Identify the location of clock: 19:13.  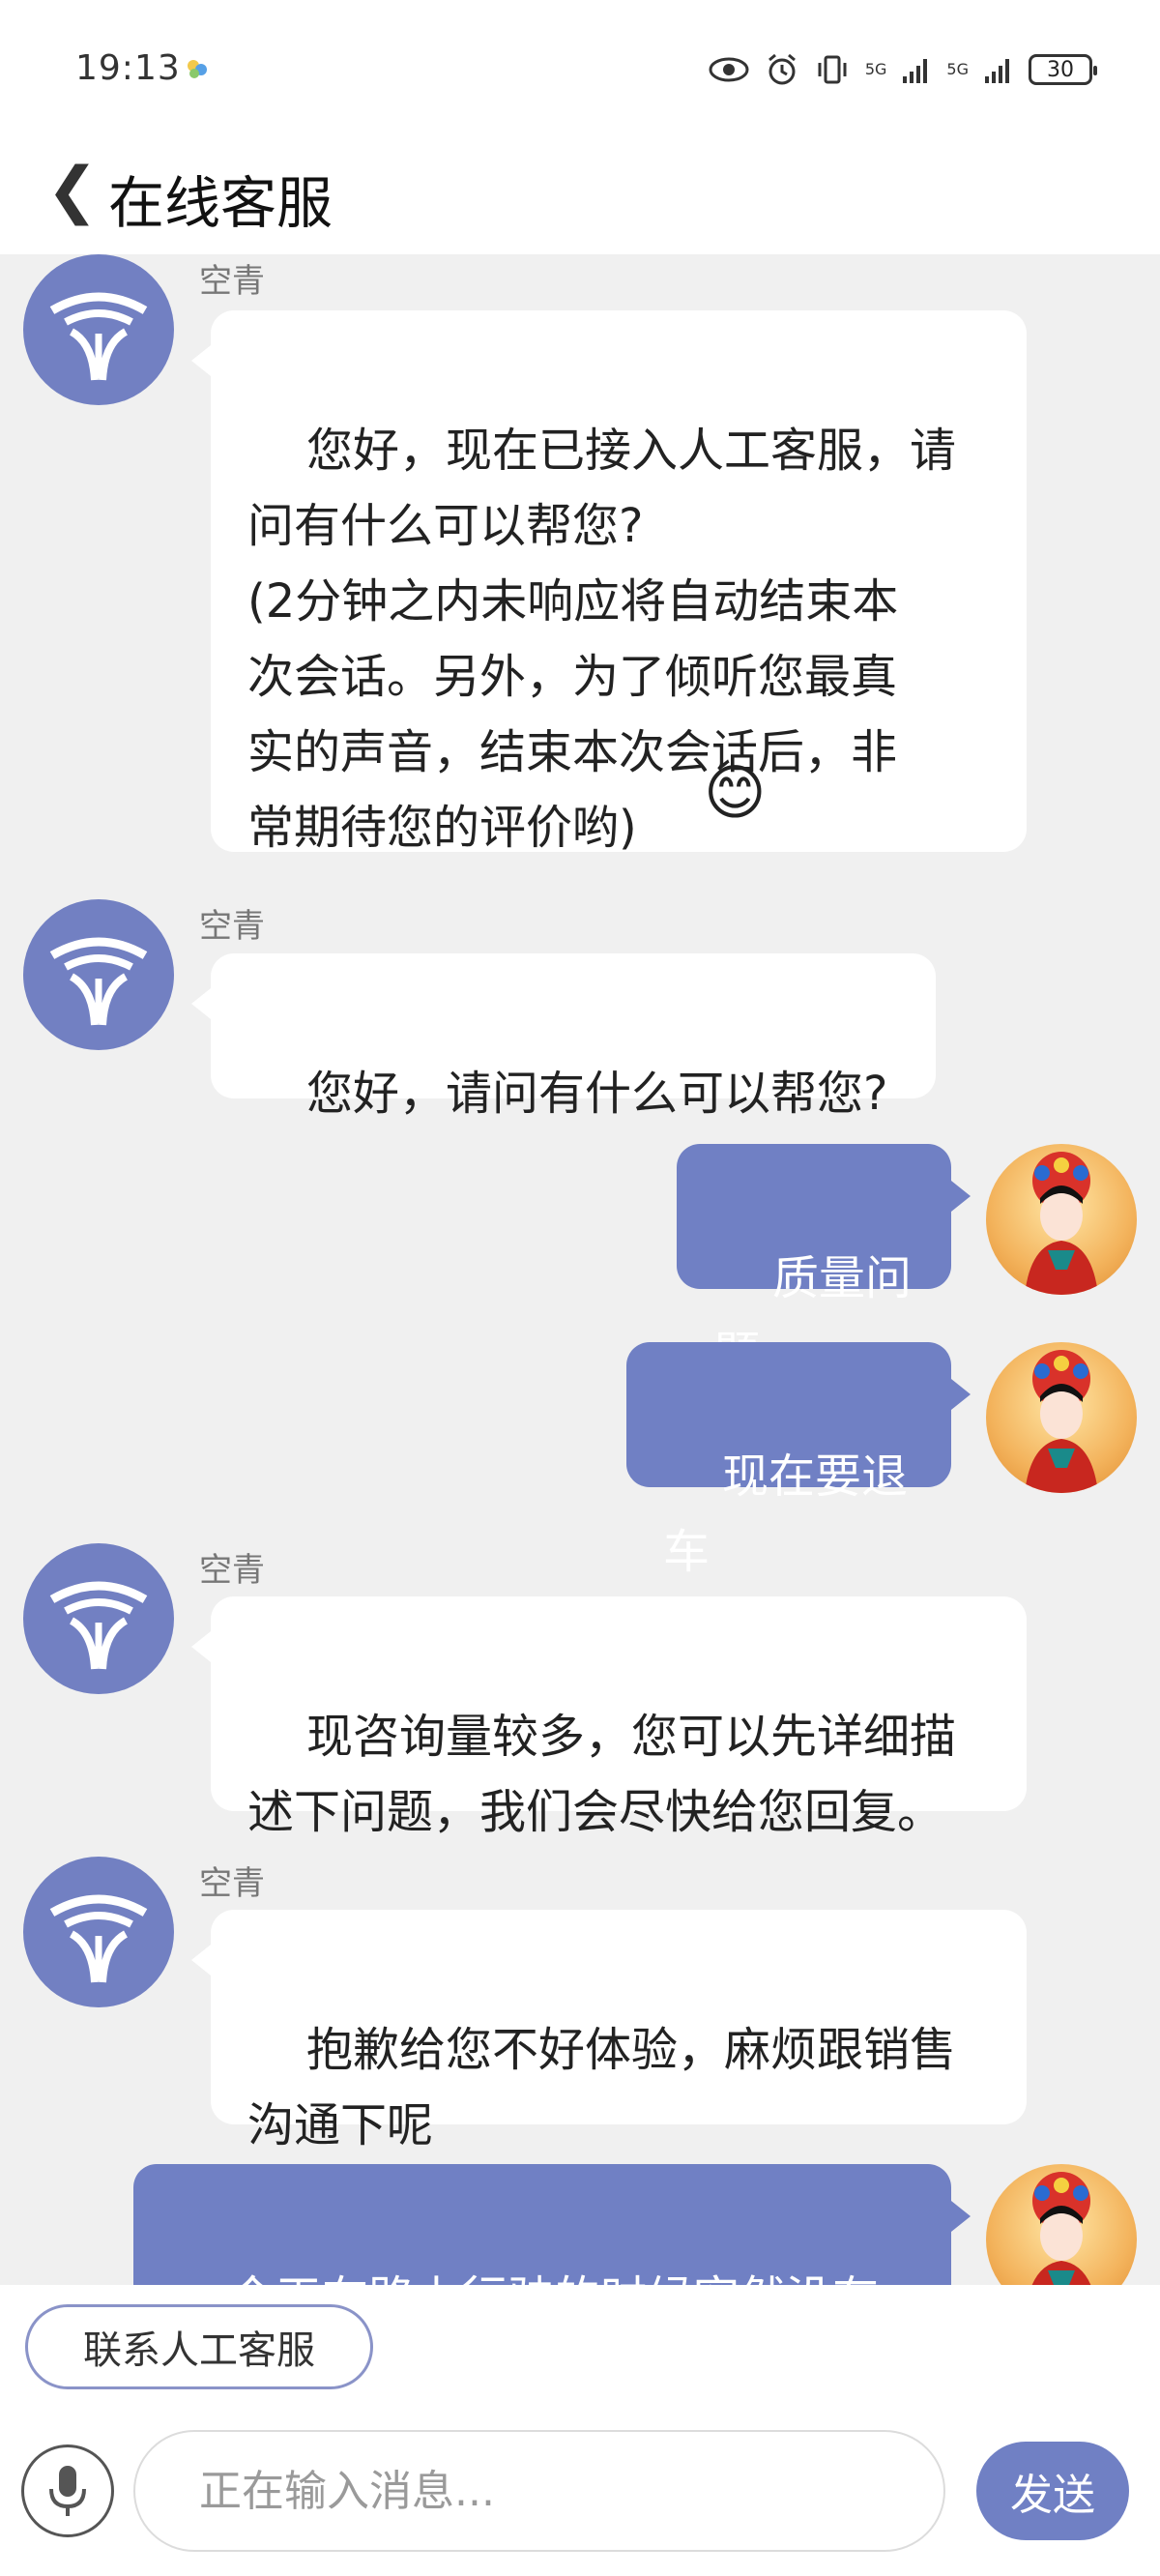
(128, 68).